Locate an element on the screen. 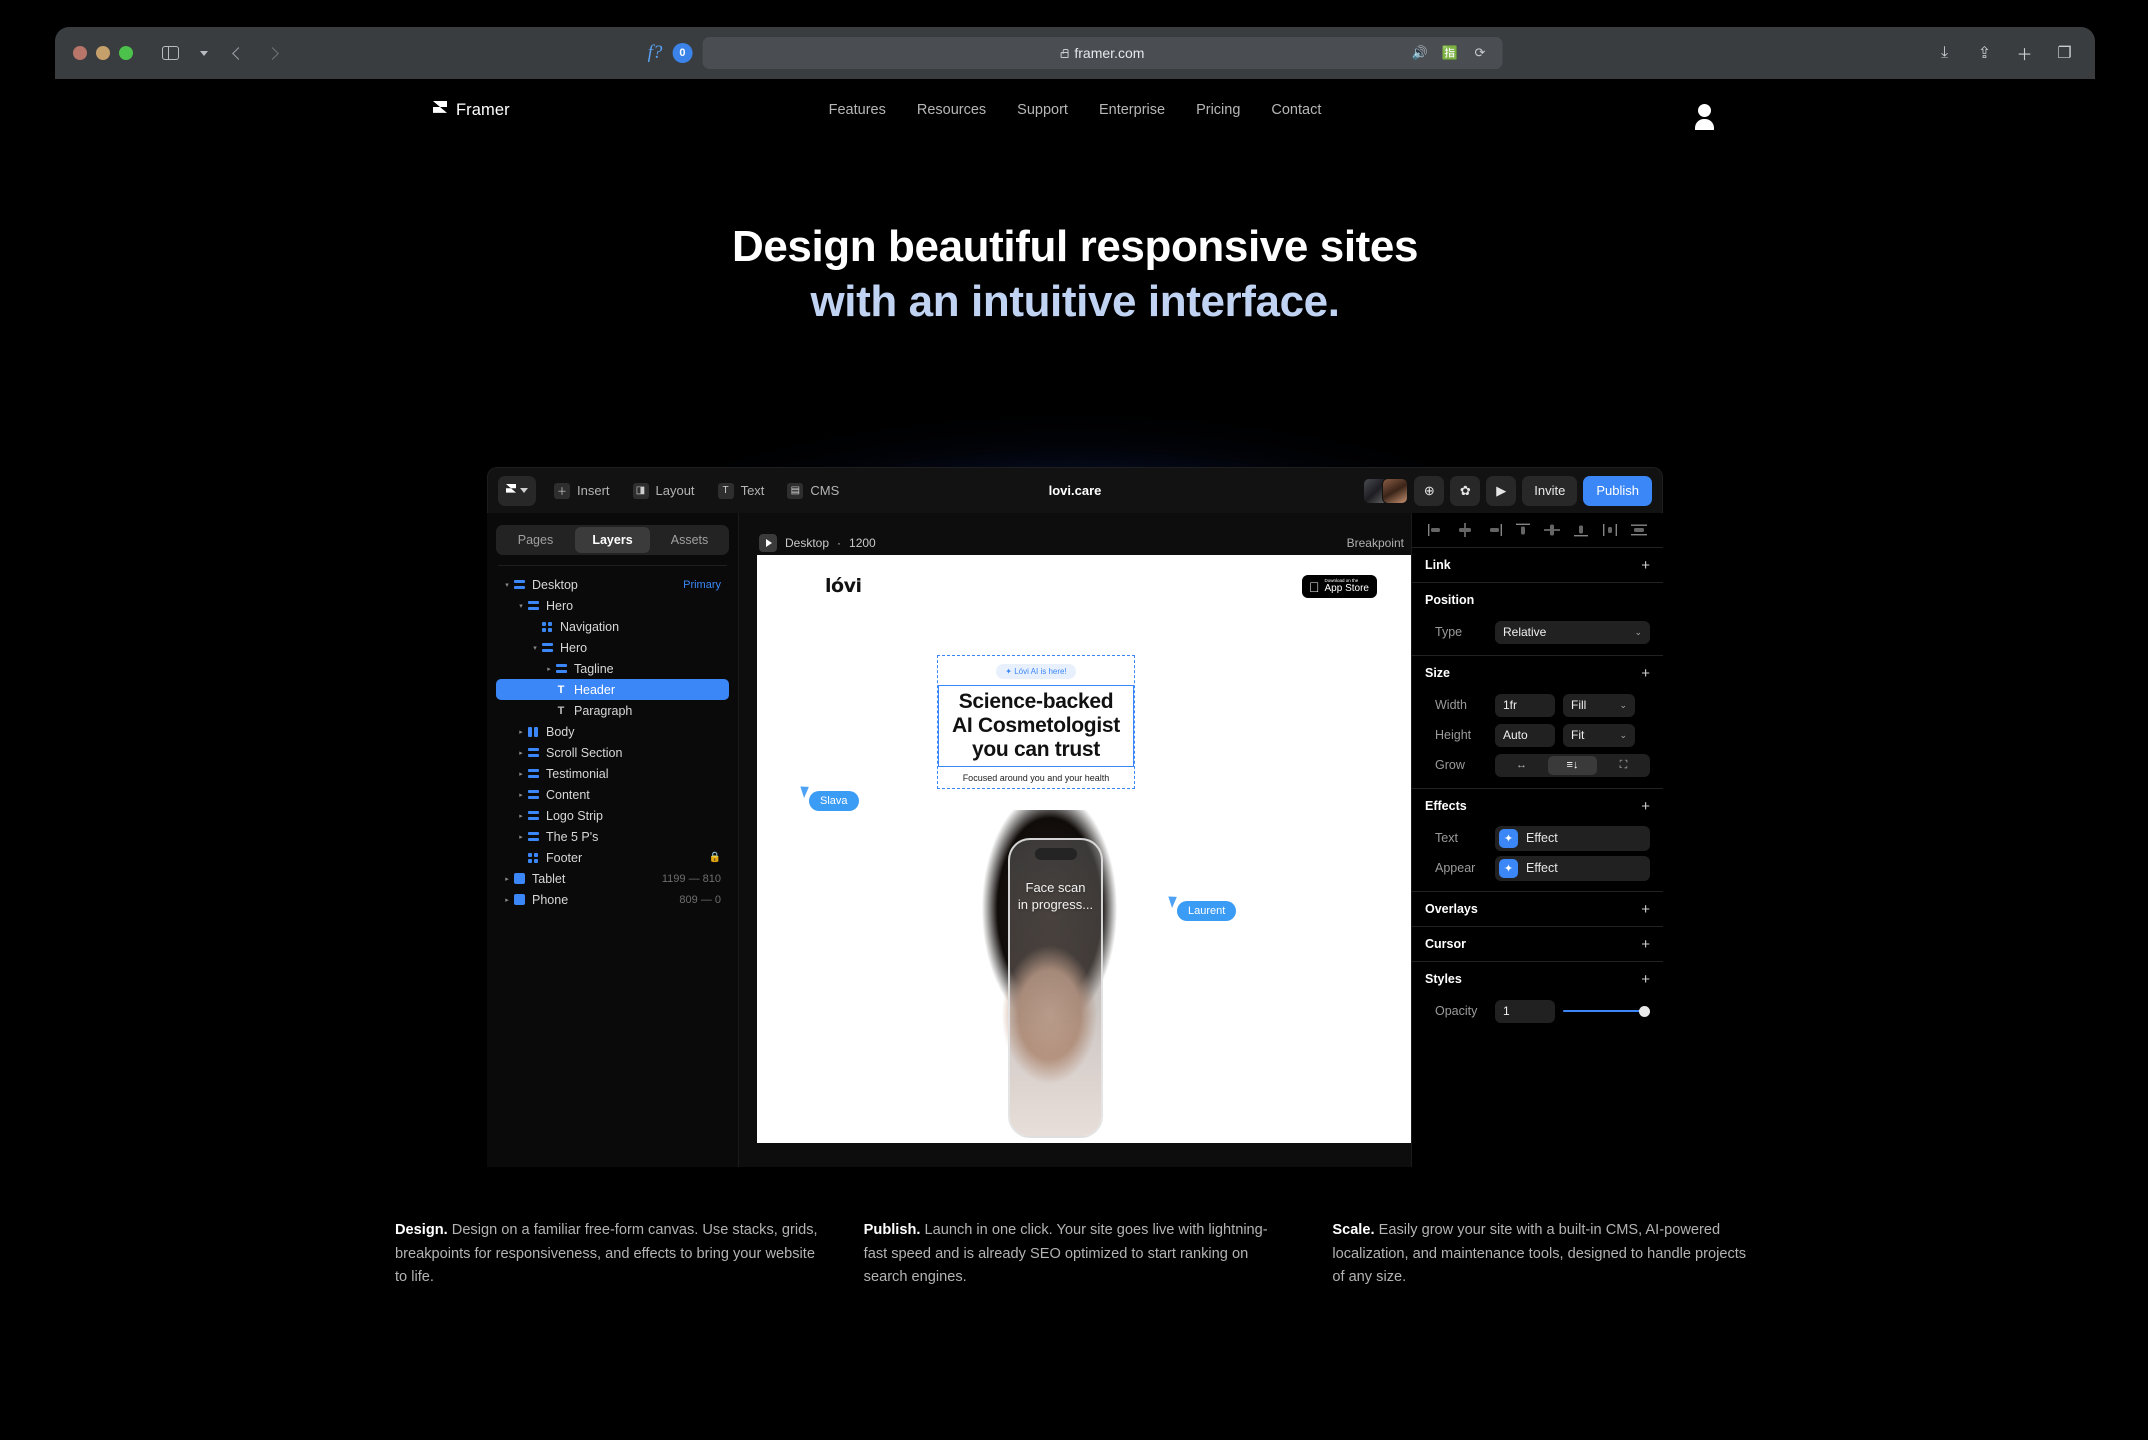 Image resolution: width=2148 pixels, height=1440 pixels. position-type-select: Relative ⌄ is located at coordinates (1572, 632).